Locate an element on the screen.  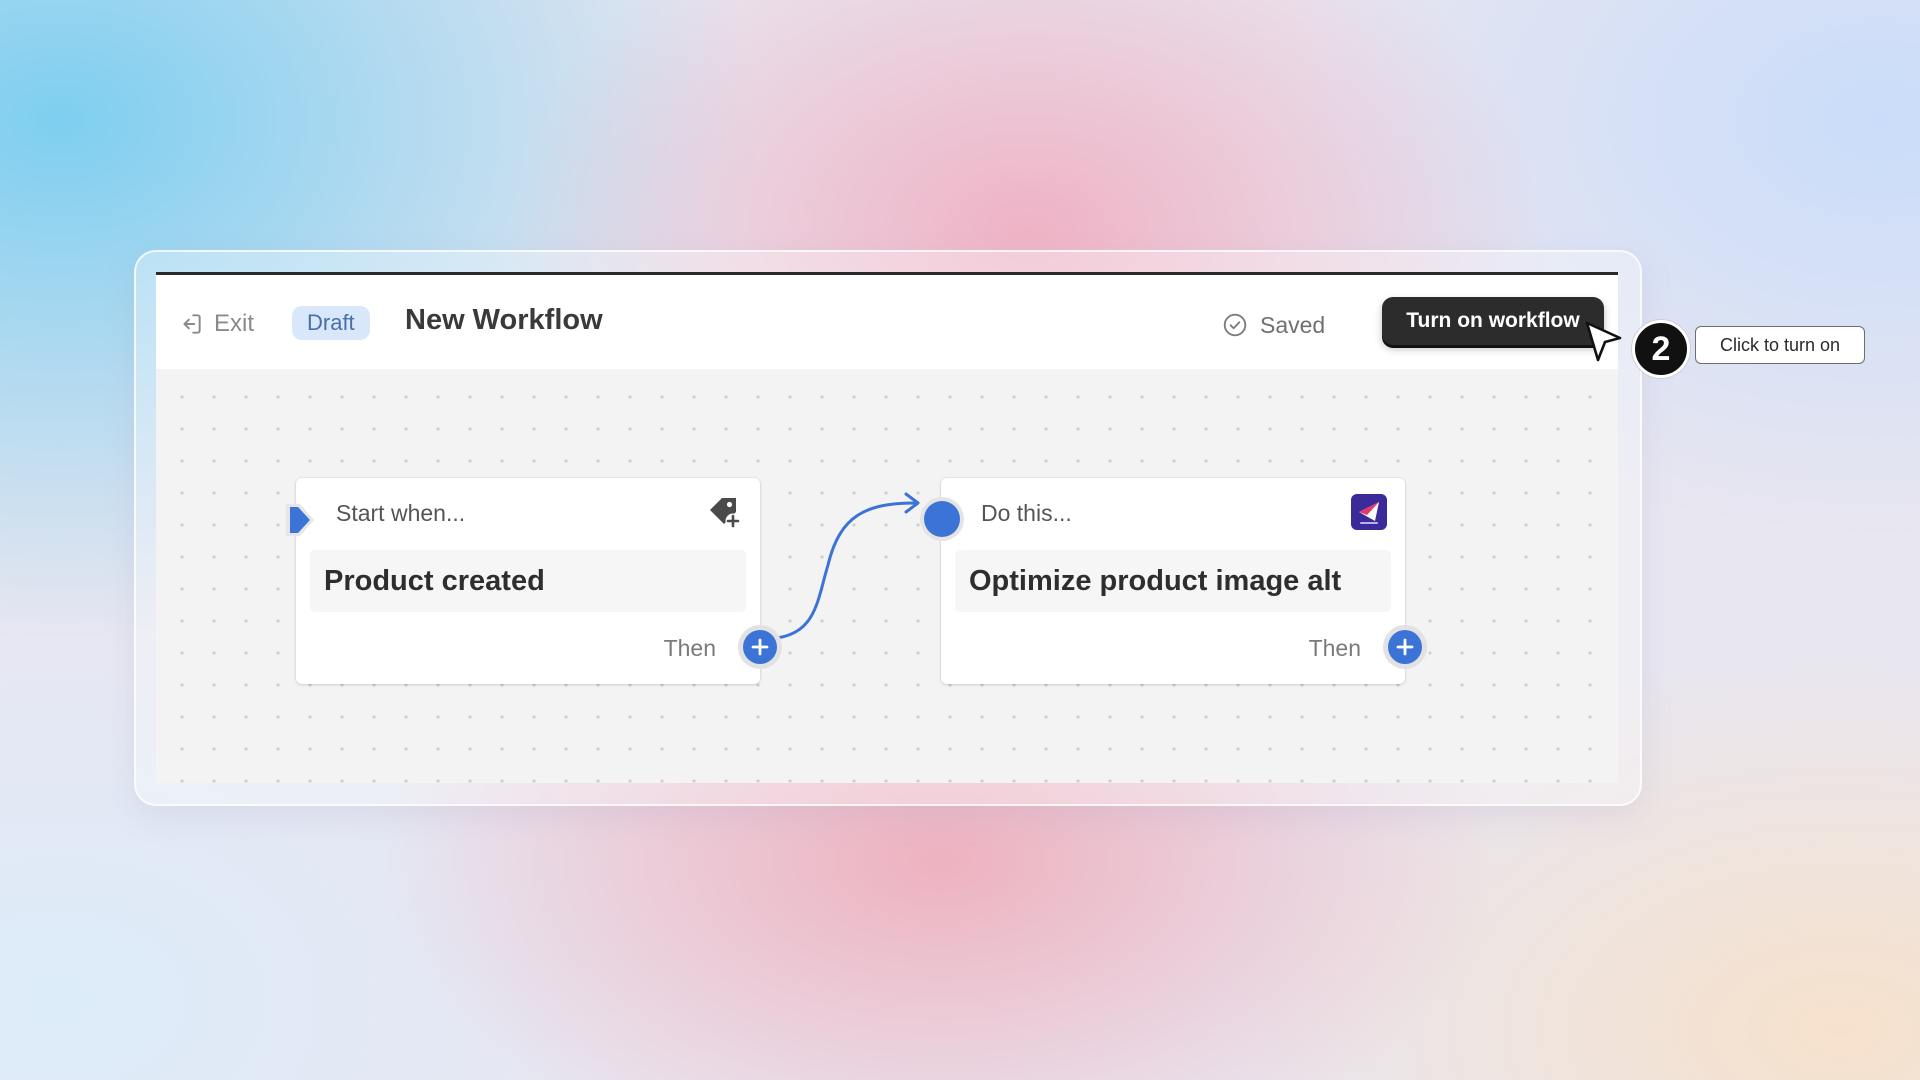
saved-label: Saved is located at coordinates (1293, 324).